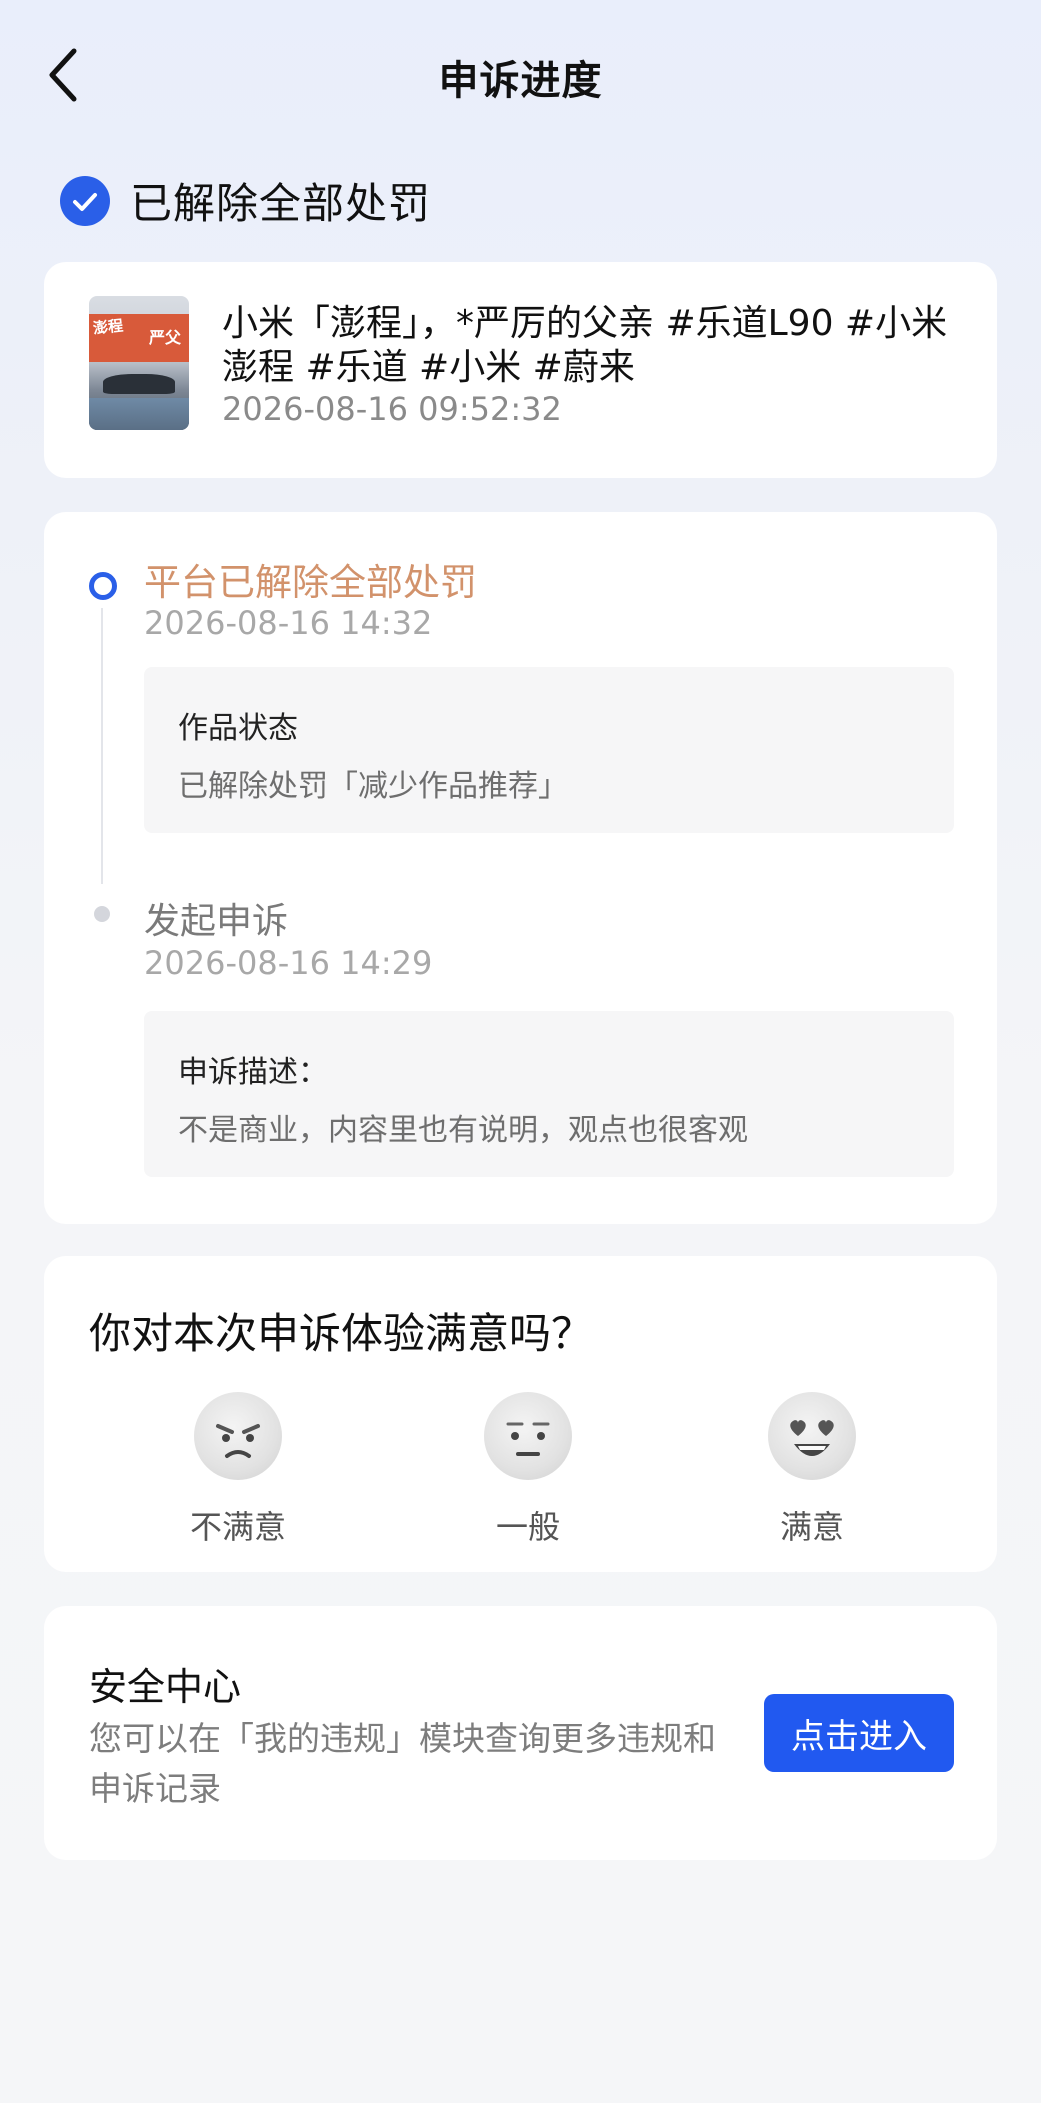  What do you see at coordinates (812, 1436) in the screenshot?
I see `heart-eyes-face-icon` at bounding box center [812, 1436].